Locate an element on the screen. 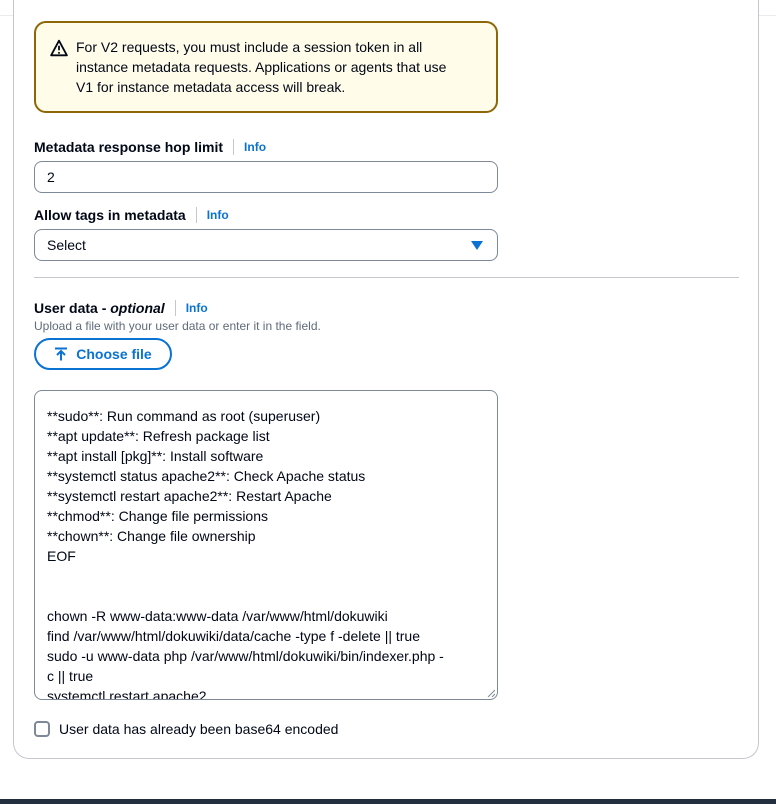  textarea-line: c || true is located at coordinates (70, 676).